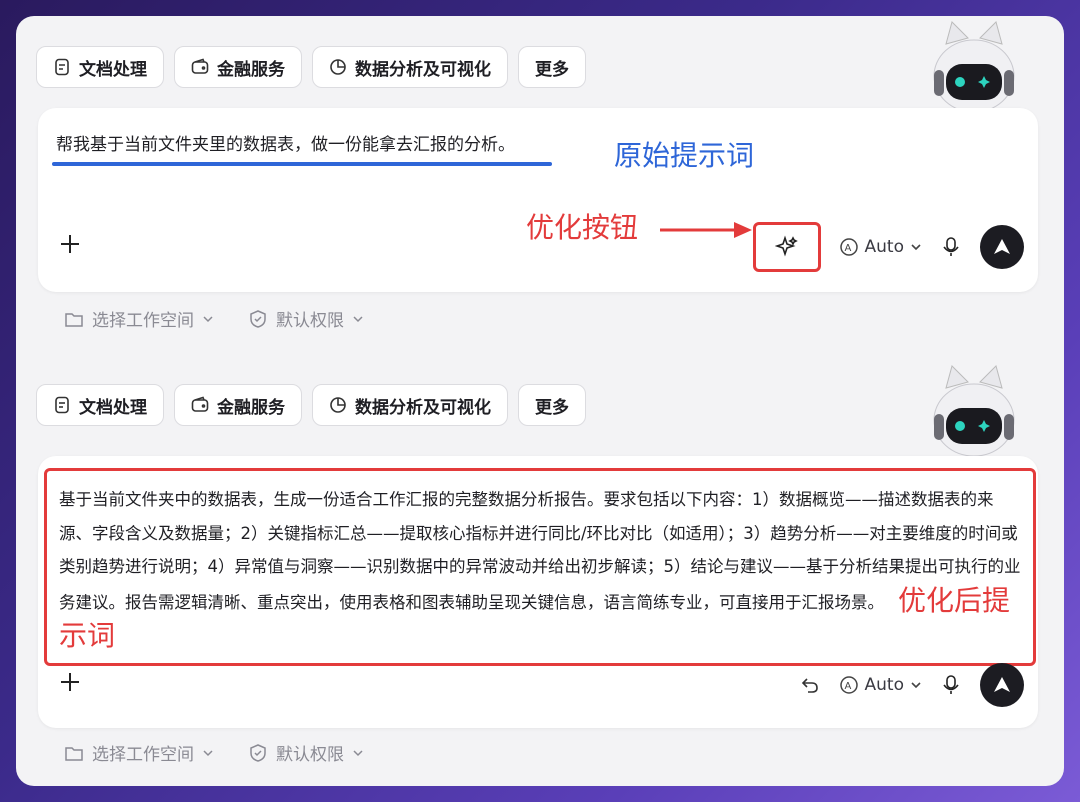 The height and width of the screenshot is (802, 1080). What do you see at coordinates (538, 687) in the screenshot?
I see `input-toolbar: A Auto` at bounding box center [538, 687].